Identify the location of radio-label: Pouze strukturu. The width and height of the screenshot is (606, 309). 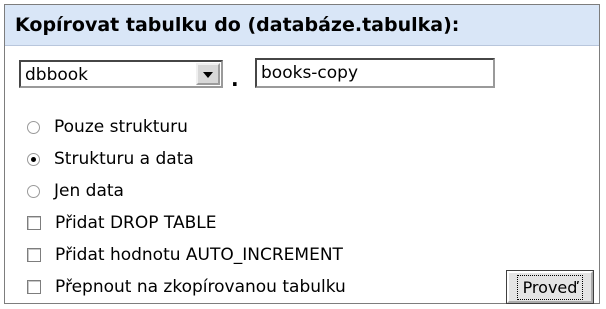
(121, 127).